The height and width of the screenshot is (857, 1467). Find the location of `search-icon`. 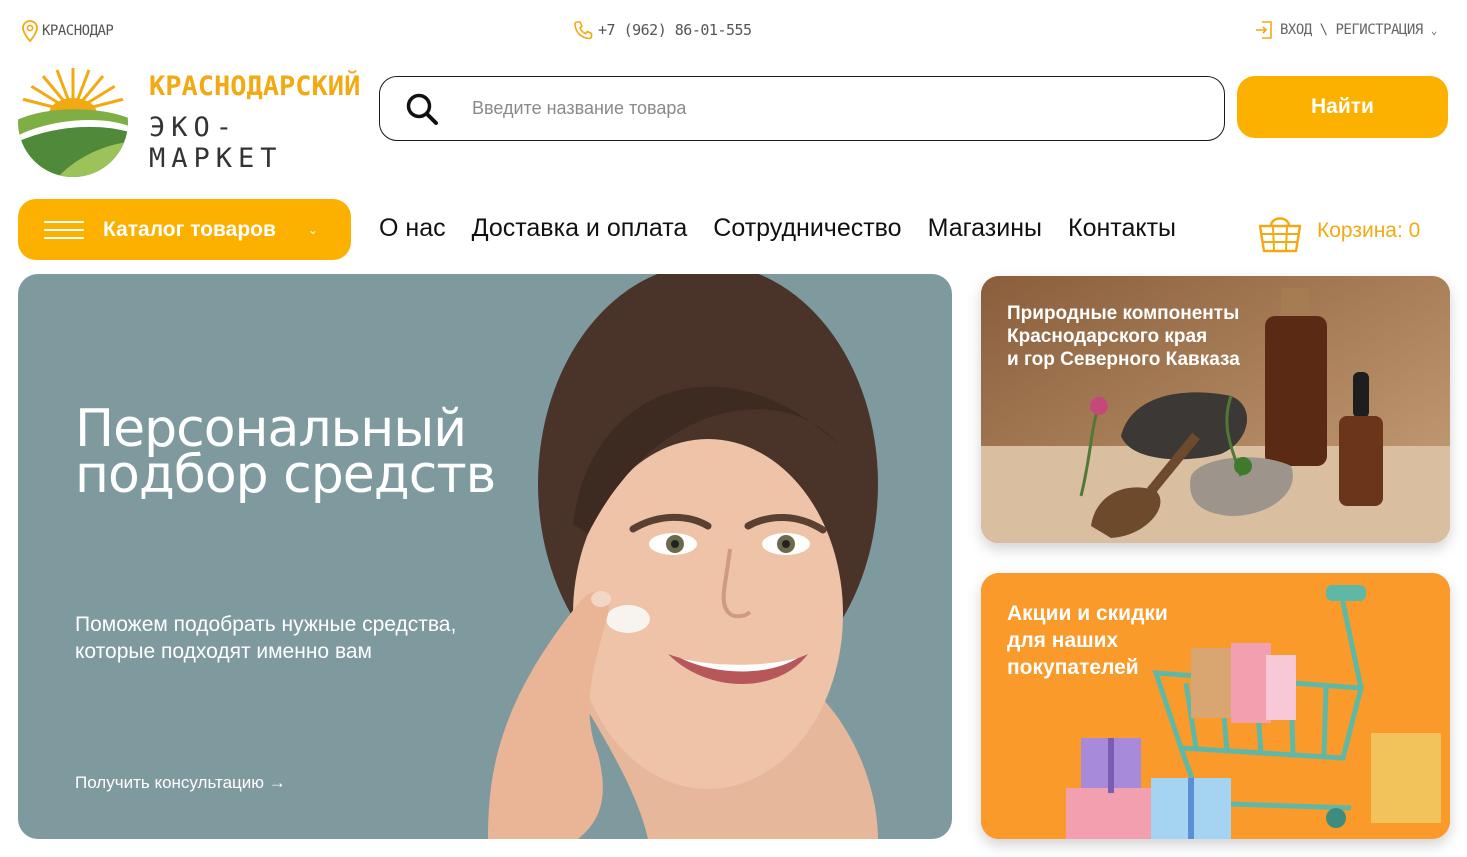

search-icon is located at coordinates (422, 109).